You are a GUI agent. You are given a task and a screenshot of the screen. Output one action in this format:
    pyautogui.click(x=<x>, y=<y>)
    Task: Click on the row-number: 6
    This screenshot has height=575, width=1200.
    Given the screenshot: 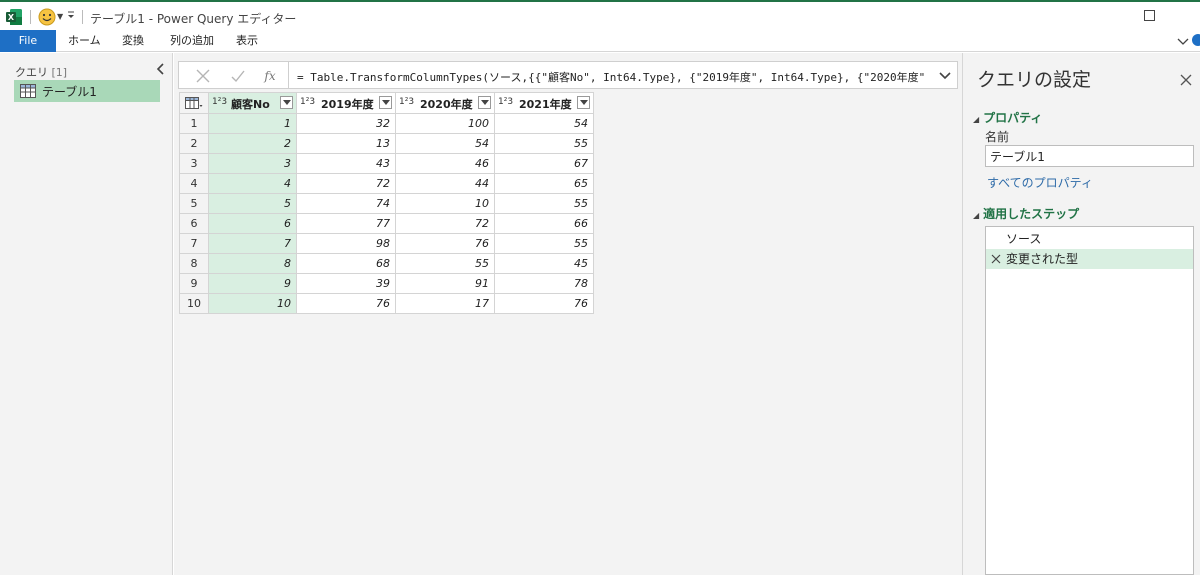 What is the action you would take?
    pyautogui.click(x=194, y=223)
    